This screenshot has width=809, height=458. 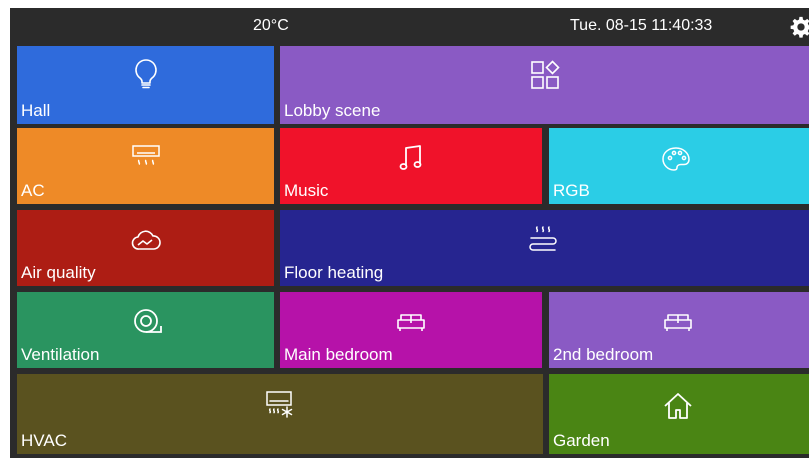 I want to click on tile-music: Music, so click(x=411, y=166).